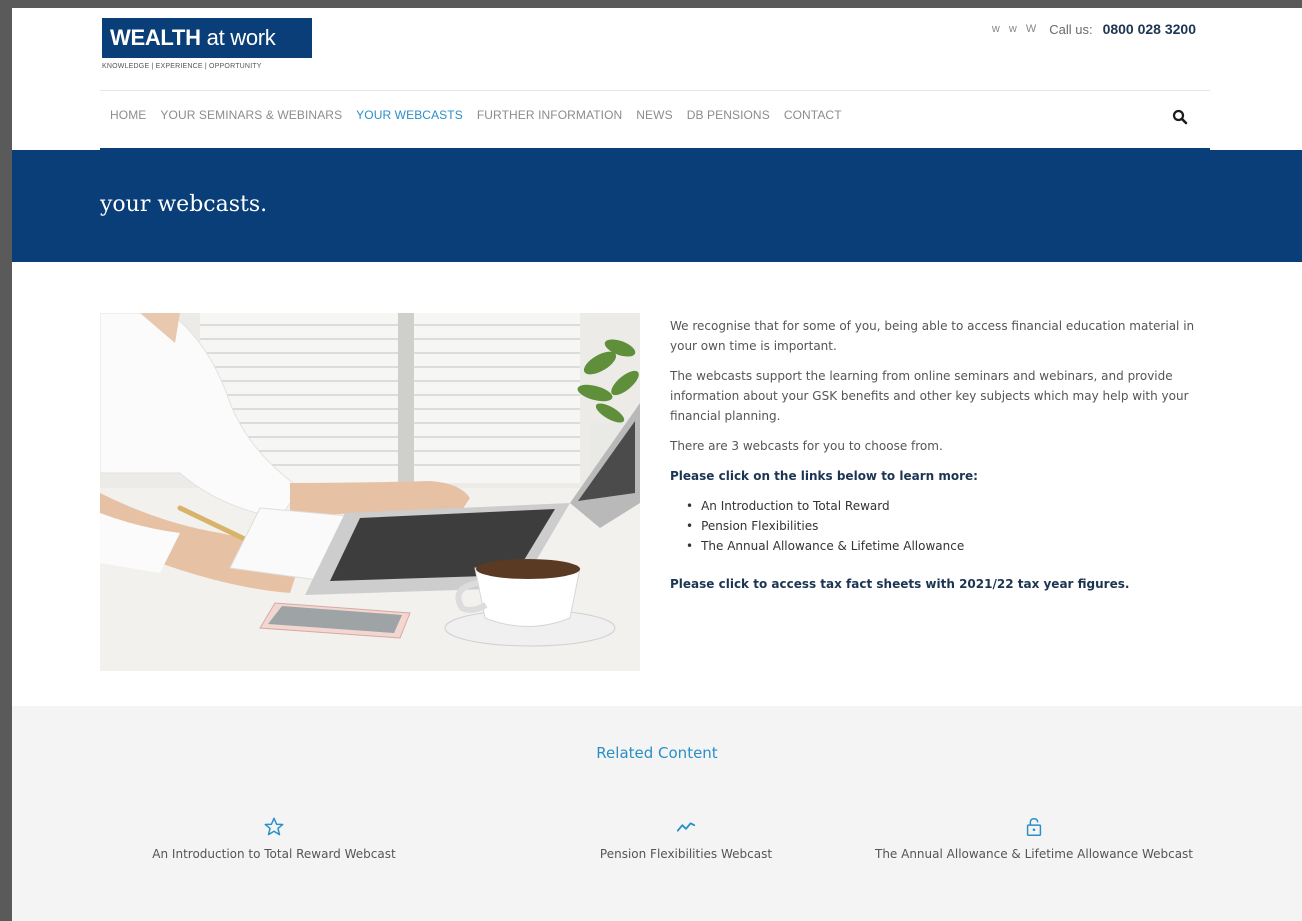 The width and height of the screenshot is (1302, 921). What do you see at coordinates (686, 827) in the screenshot?
I see `trend-line-icon` at bounding box center [686, 827].